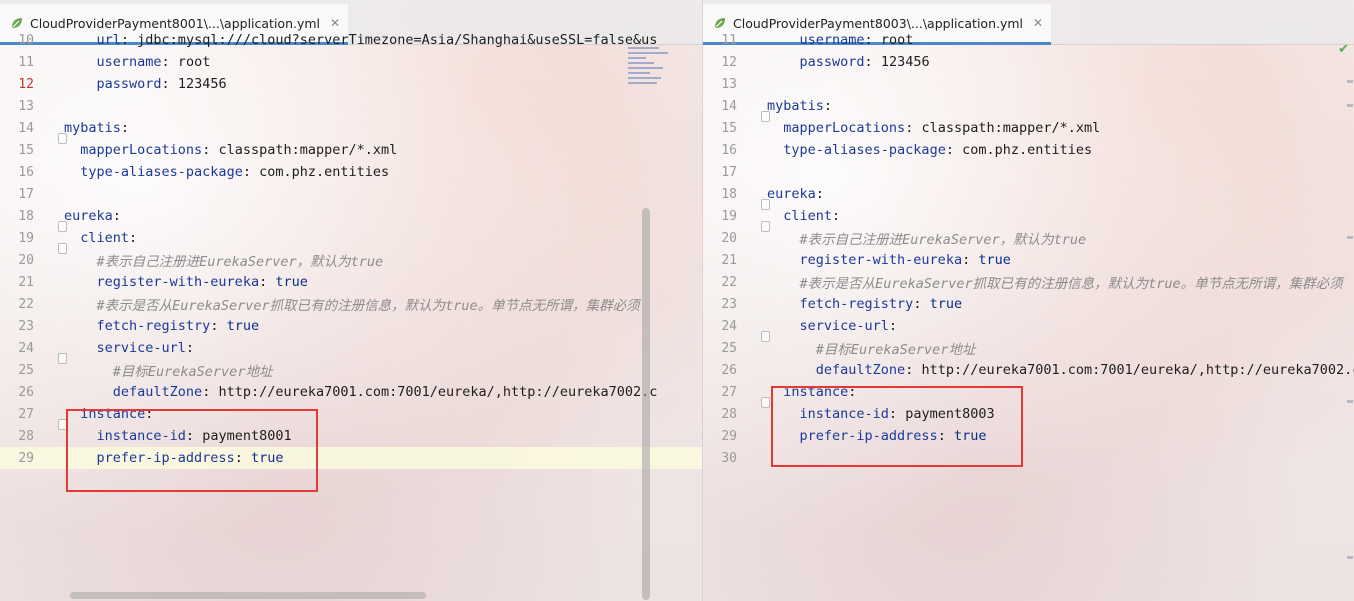  I want to click on code-content: prefer-ip-address: true, so click(877, 436).